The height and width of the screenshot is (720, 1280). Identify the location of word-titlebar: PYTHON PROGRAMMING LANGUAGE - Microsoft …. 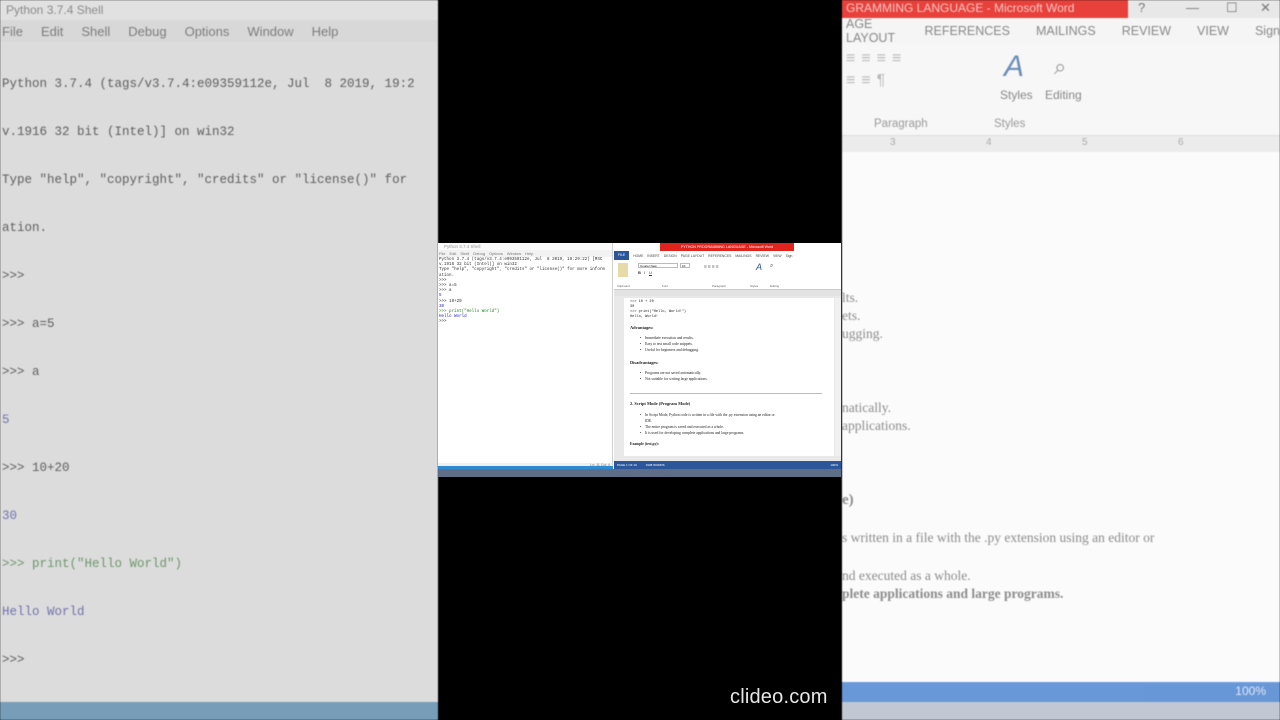
(727, 247).